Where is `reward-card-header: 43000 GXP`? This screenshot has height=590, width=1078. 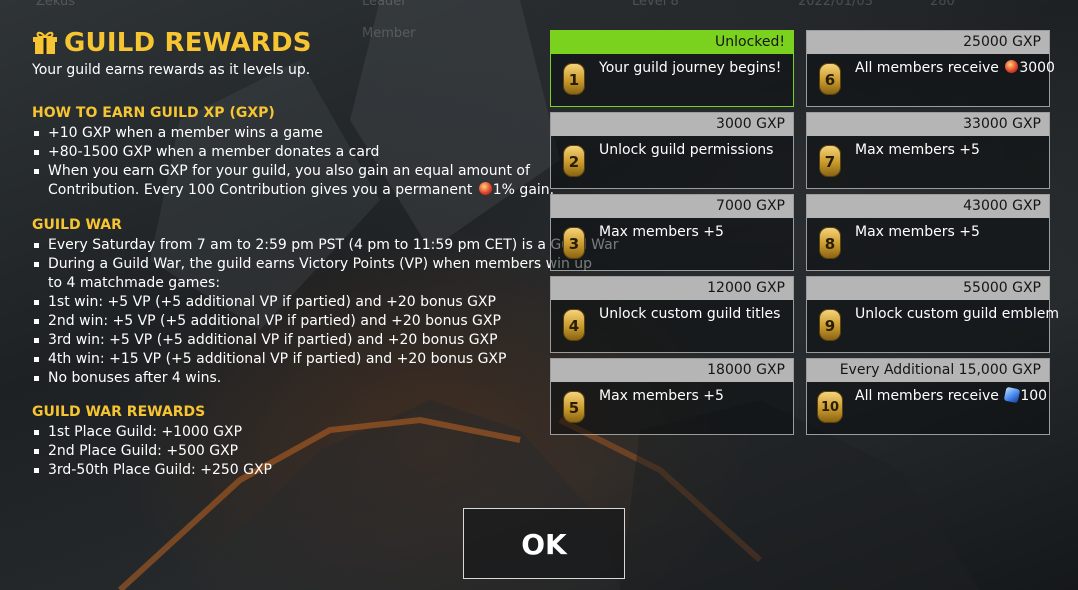 reward-card-header: 43000 GXP is located at coordinates (928, 206).